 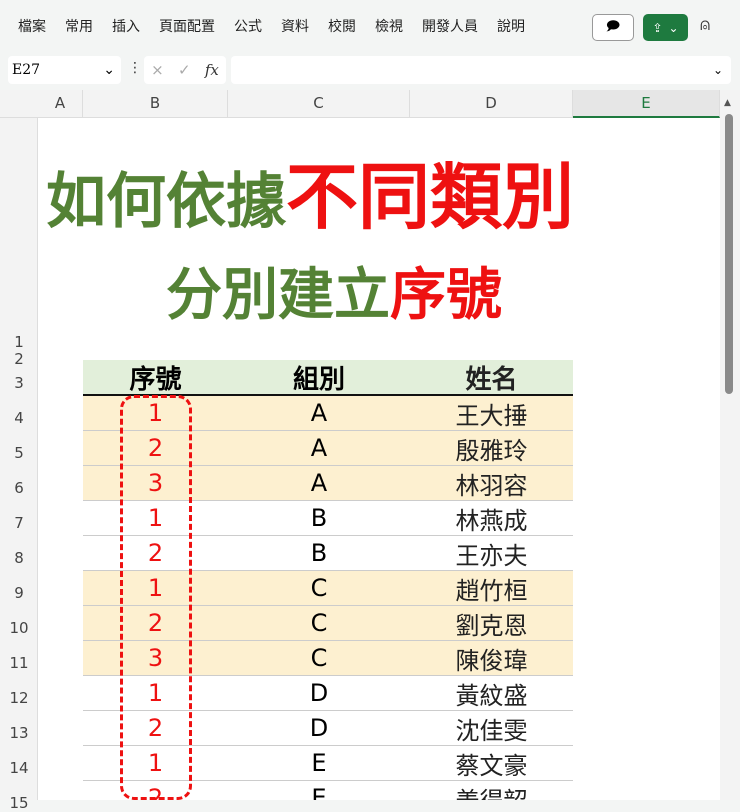 What do you see at coordinates (155, 104) in the screenshot?
I see `column-header-b: B` at bounding box center [155, 104].